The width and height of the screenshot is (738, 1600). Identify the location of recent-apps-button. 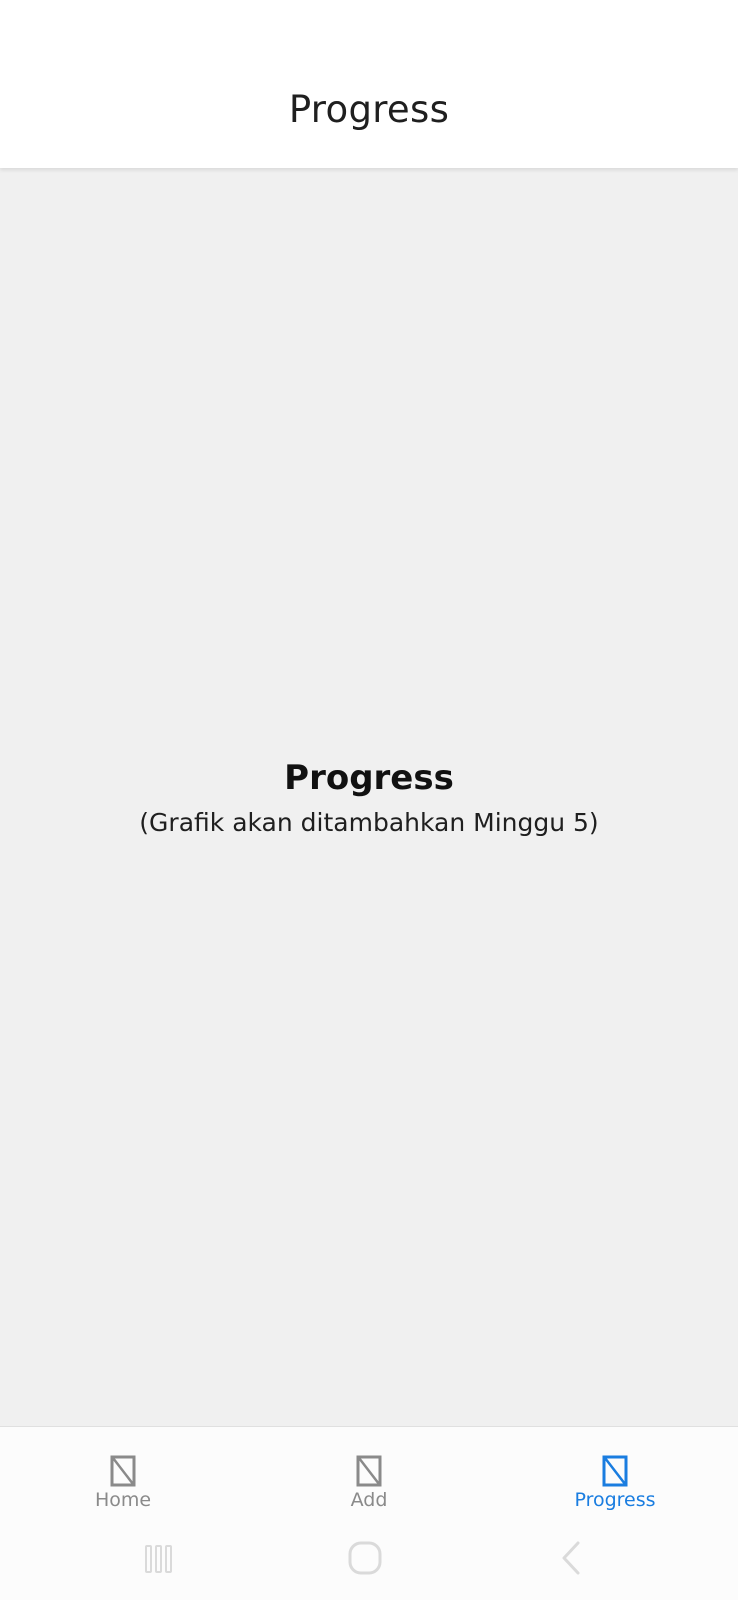
(159, 1558).